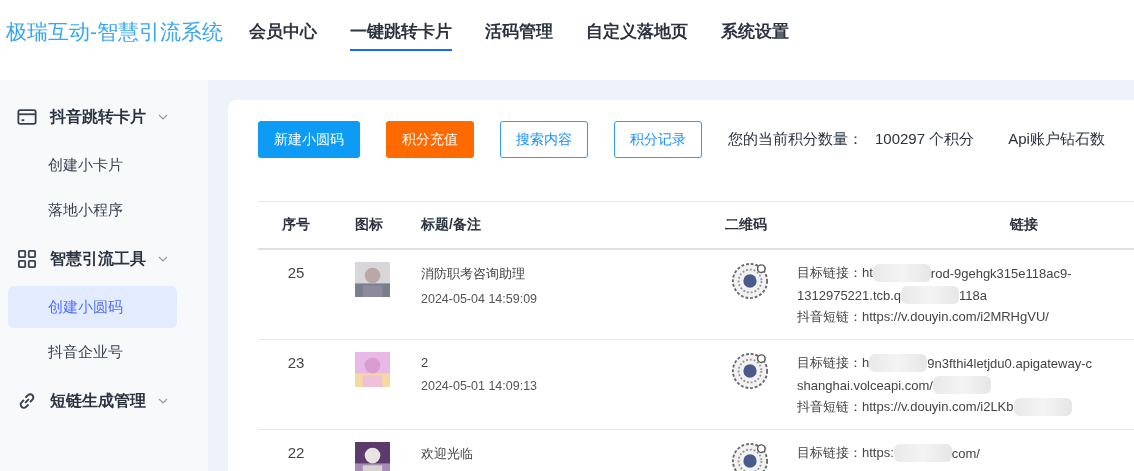 The image size is (1134, 471). What do you see at coordinates (104, 259) in the screenshot?
I see `sidebar-group: 智慧引流工具` at bounding box center [104, 259].